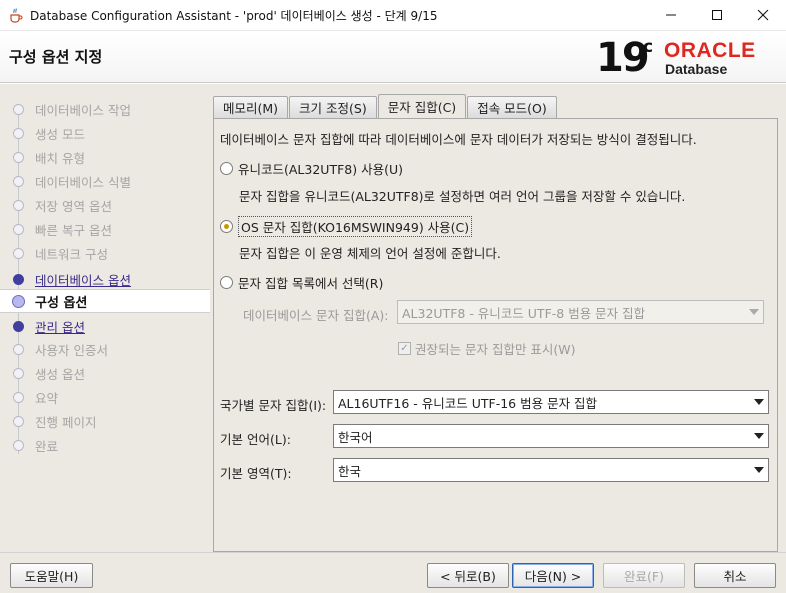 The height and width of the screenshot is (593, 786). Describe the element at coordinates (355, 437) in the screenshot. I see `default-language-value: 한국어` at that location.